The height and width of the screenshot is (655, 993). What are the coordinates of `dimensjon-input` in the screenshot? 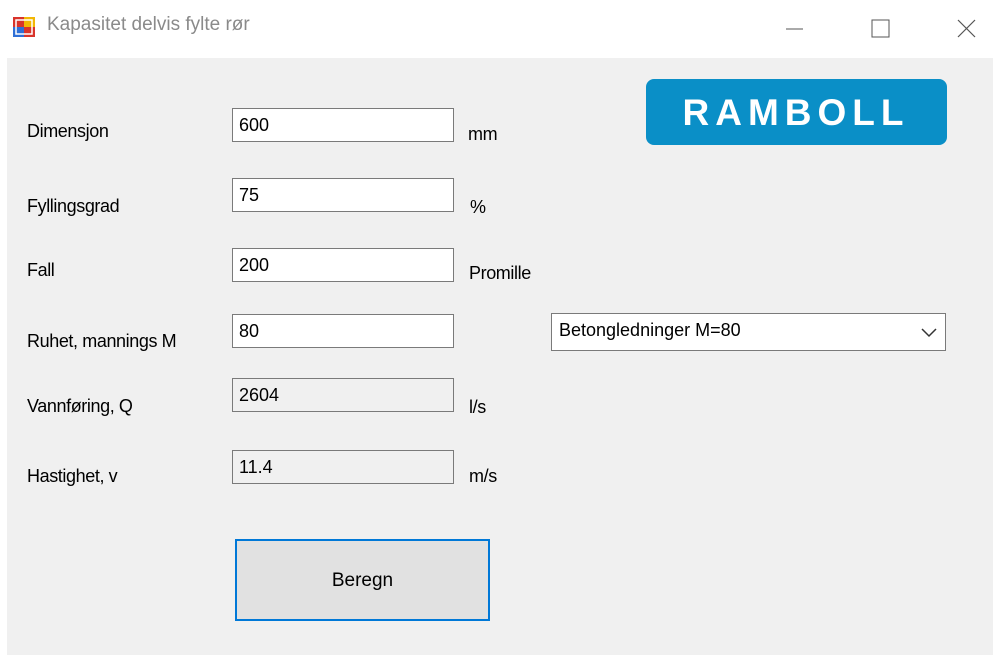 It's located at (343, 125).